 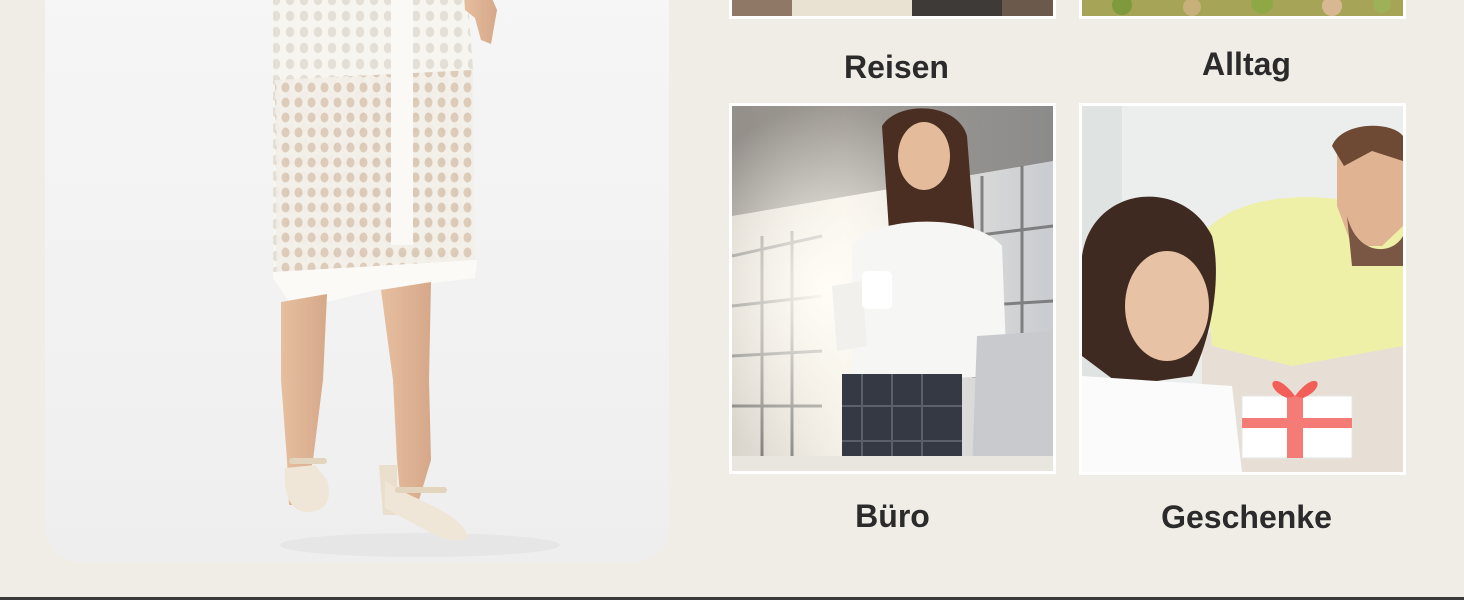 I want to click on travel-photo-icon, so click(x=892, y=8).